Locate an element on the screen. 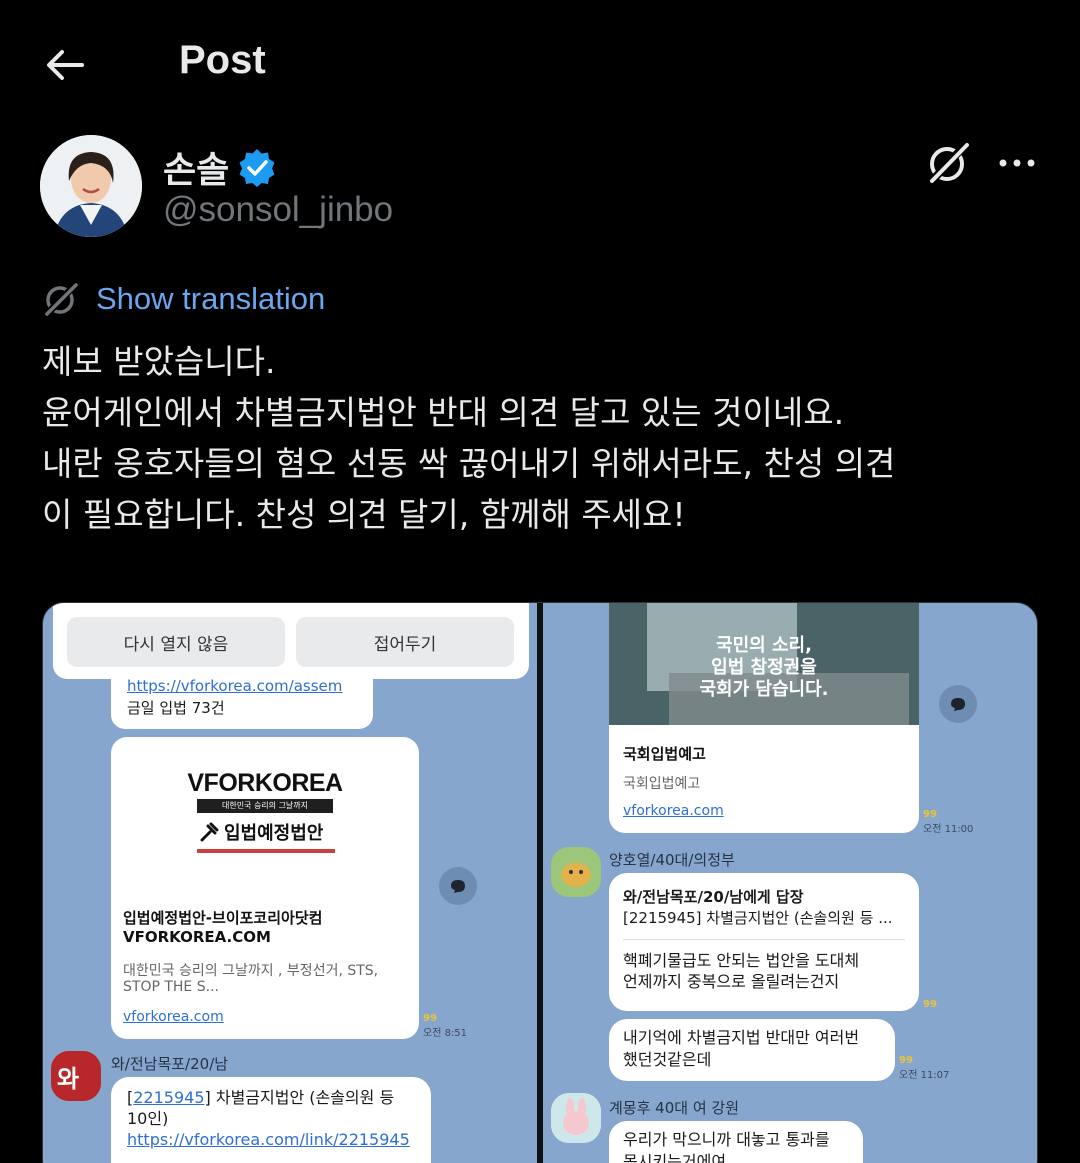  post-author: 손솔 @sonsol_jinbo is located at coordinates (540, 190).